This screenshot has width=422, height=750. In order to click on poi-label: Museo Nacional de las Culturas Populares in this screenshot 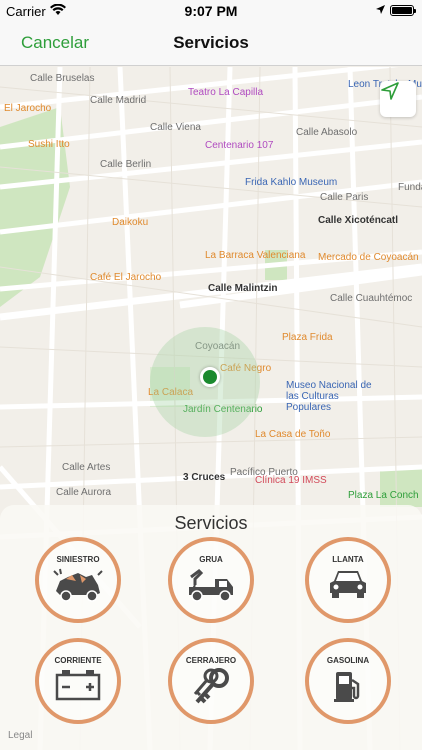, I will do `click(331, 396)`.